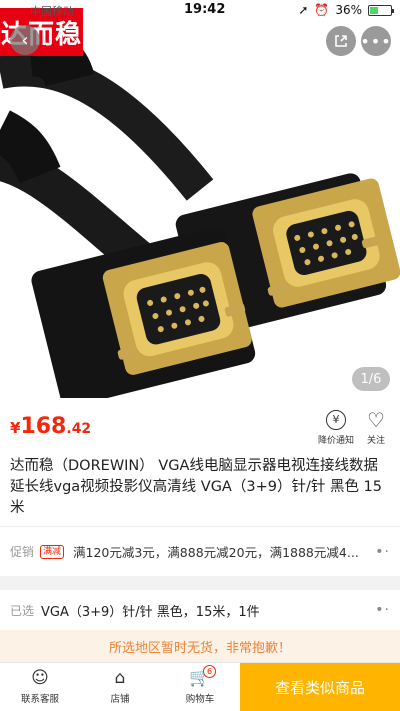 The width and height of the screenshot is (400, 711). I want to click on out-of-stock-notice: 所选地区暂时无货，非常抱歉！, so click(200, 646).